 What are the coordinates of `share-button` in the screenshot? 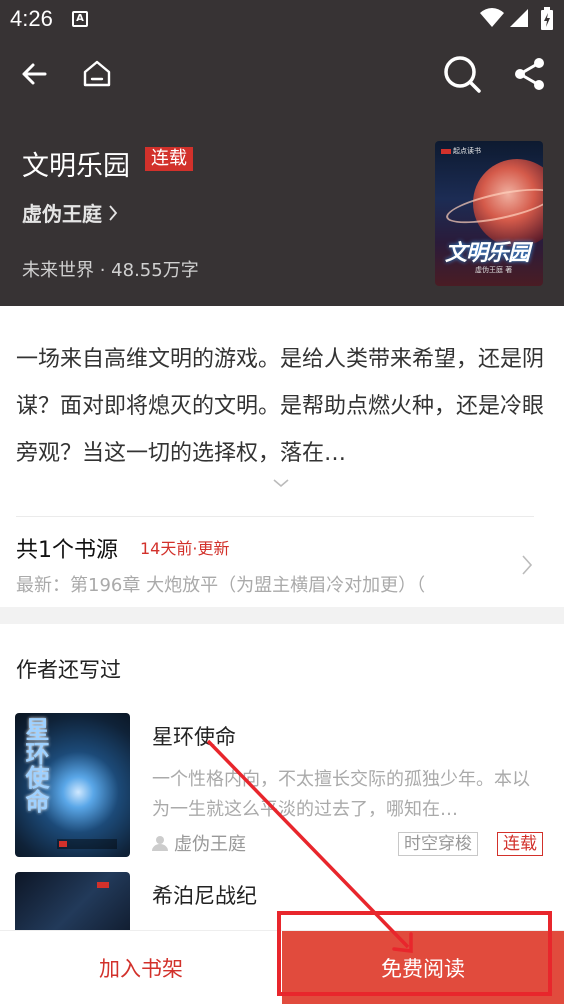 It's located at (530, 74).